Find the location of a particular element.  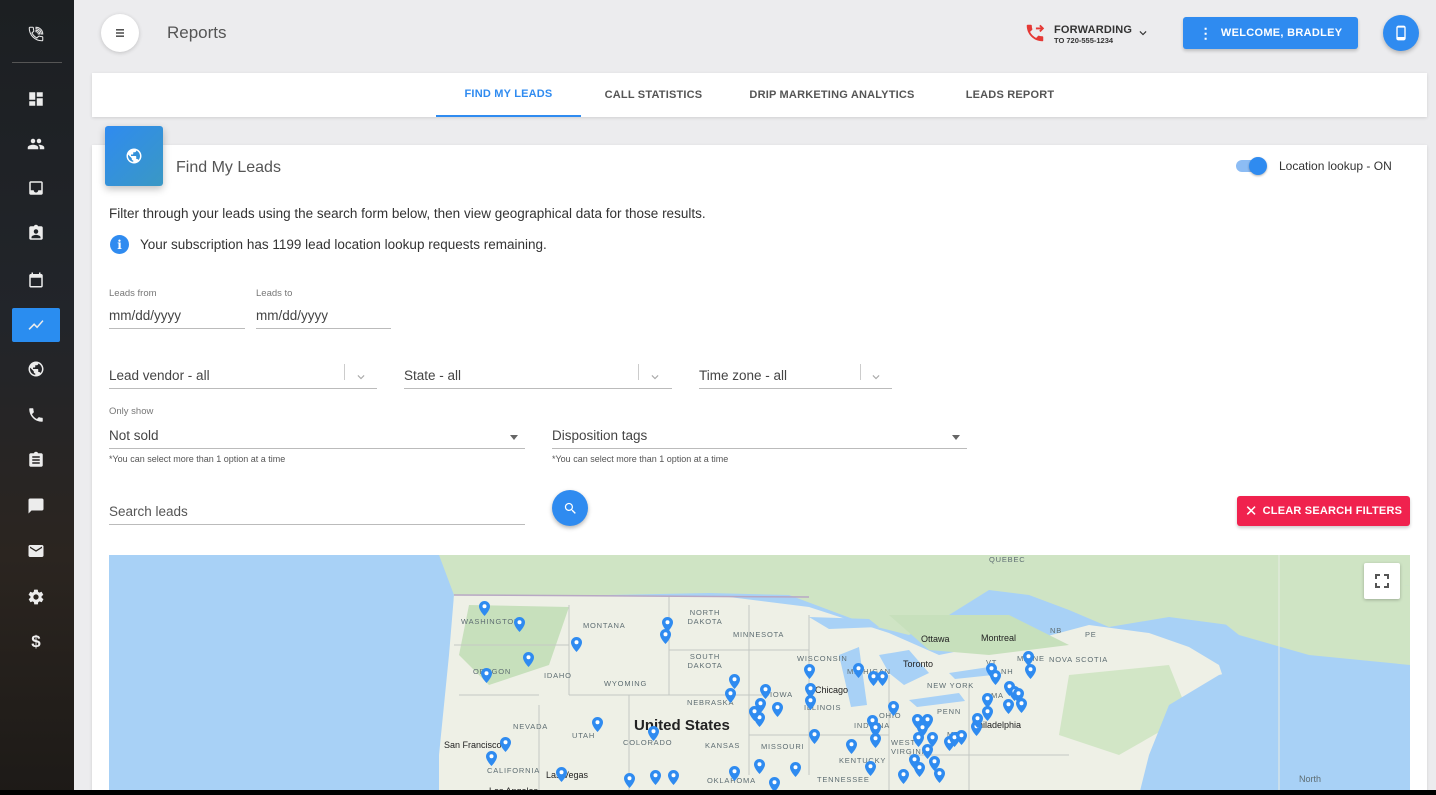

mobile-button is located at coordinates (1401, 33).